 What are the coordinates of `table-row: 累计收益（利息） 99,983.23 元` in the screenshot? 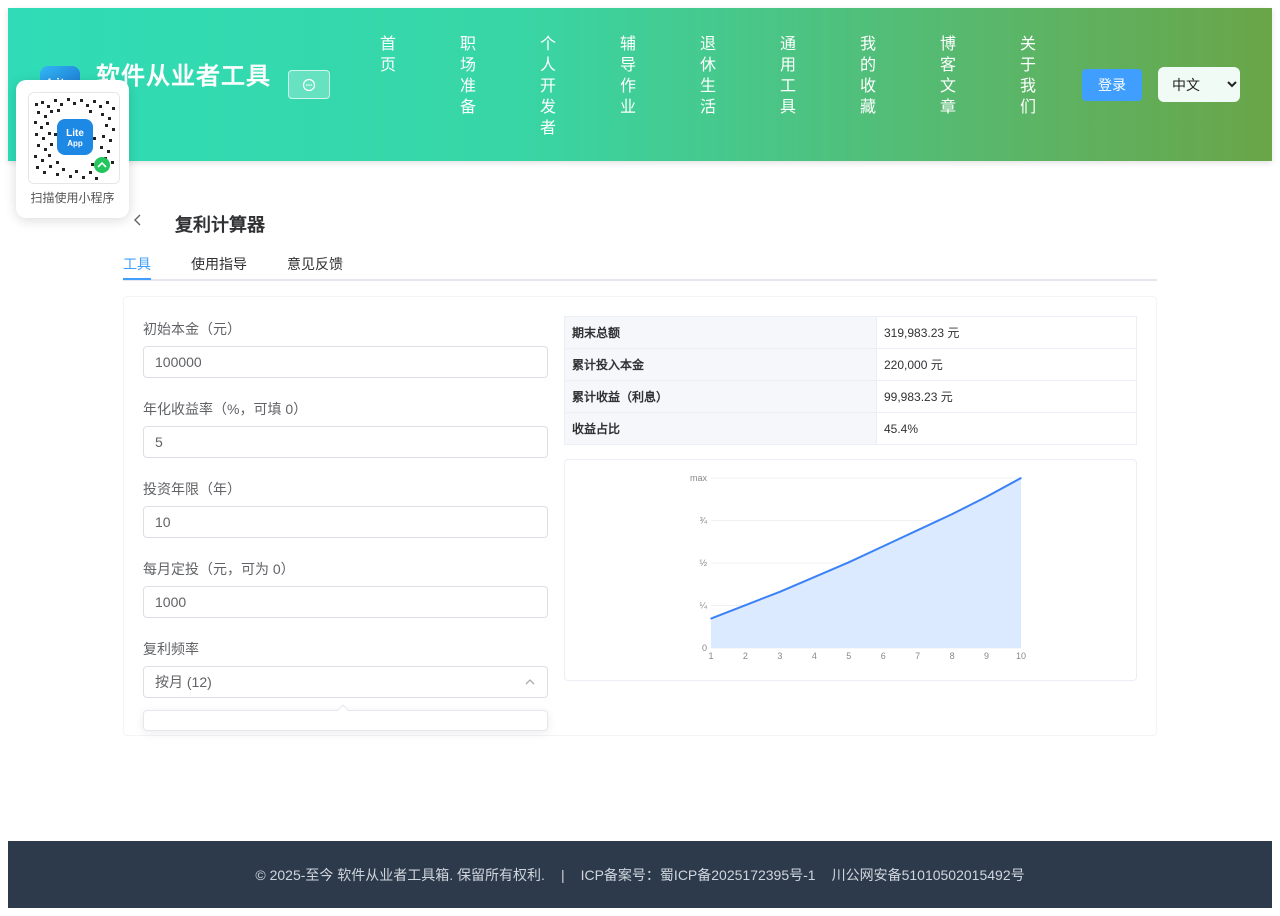 It's located at (850, 396).